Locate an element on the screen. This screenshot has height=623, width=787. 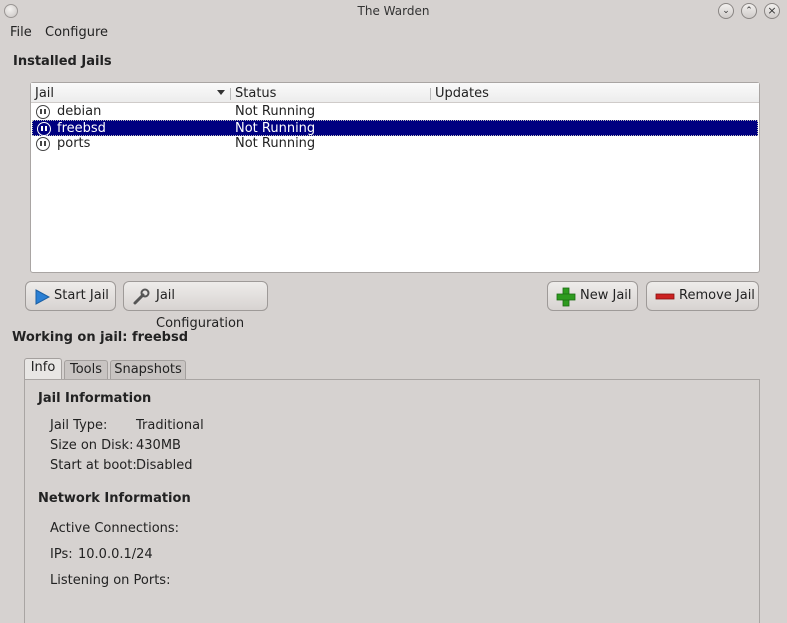
list-header: Jail Status Updates is located at coordinates (395, 93).